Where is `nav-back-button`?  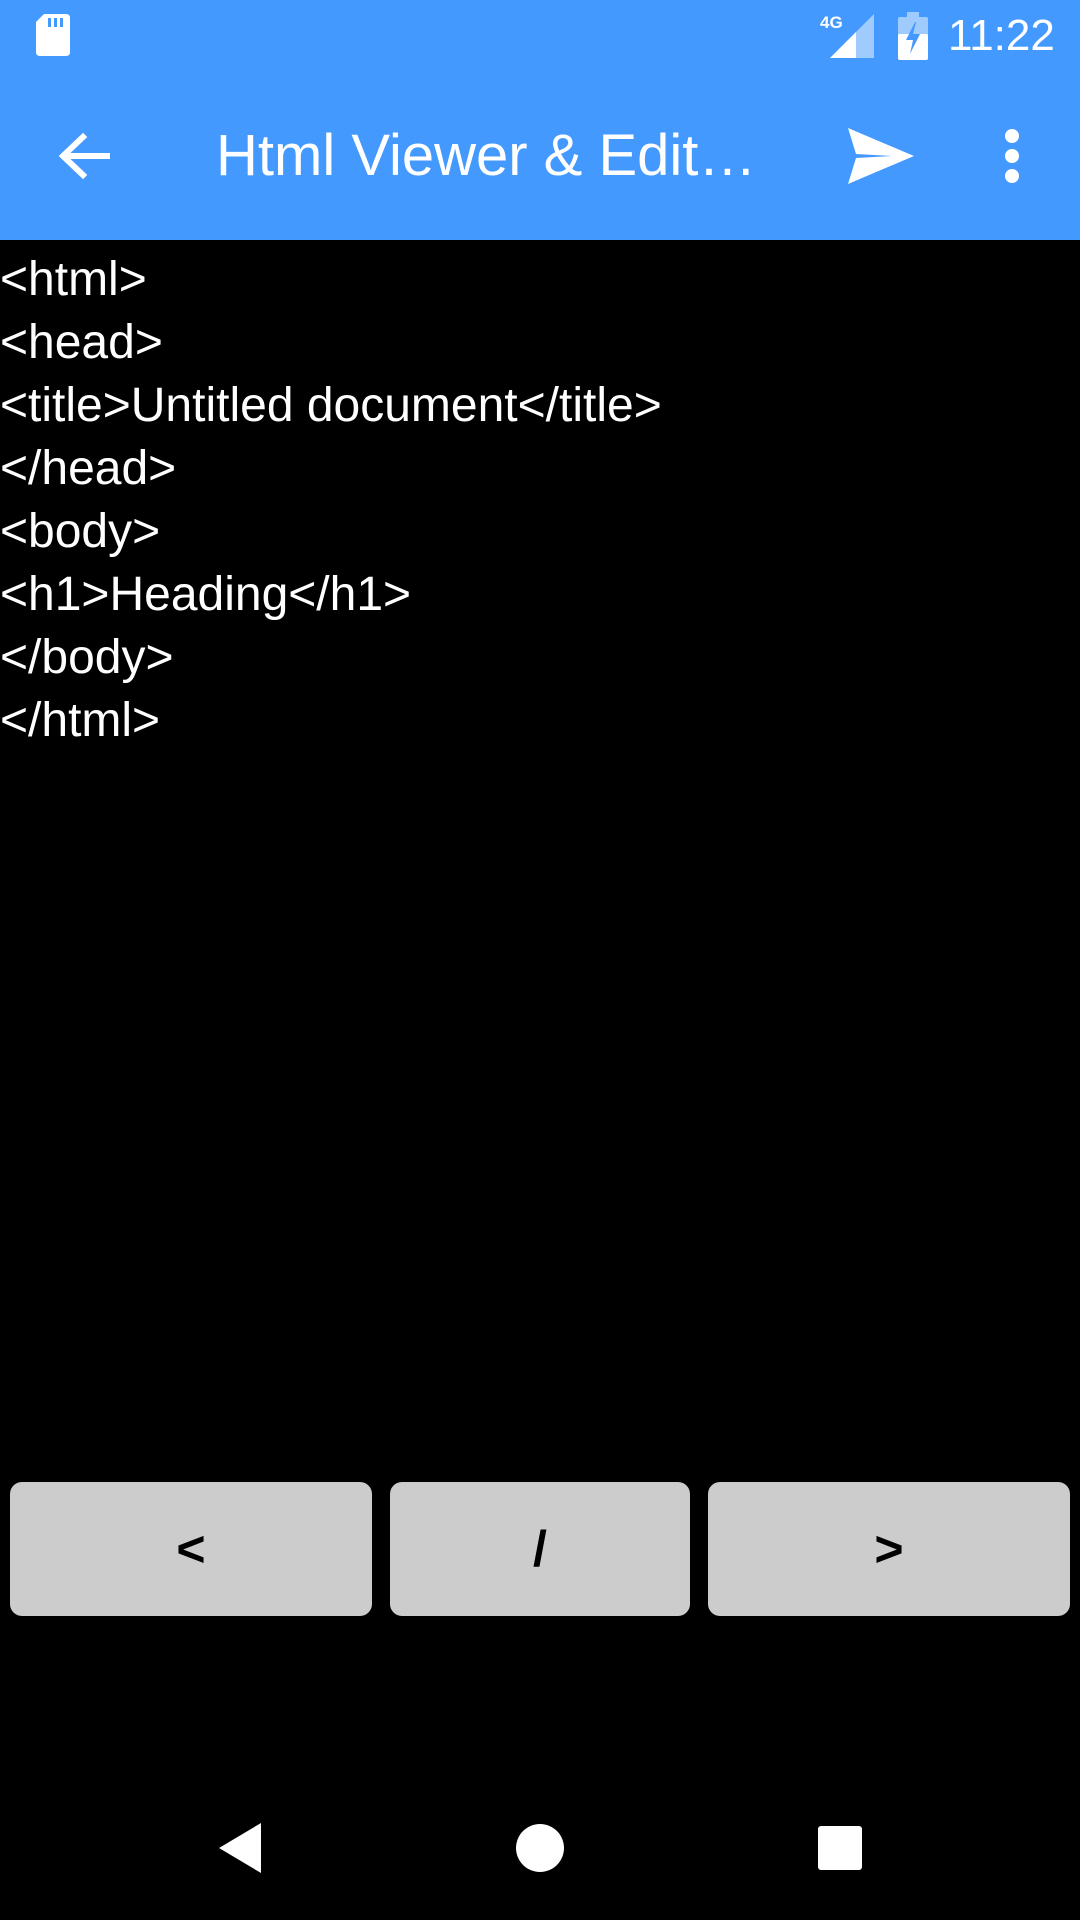
nav-back-button is located at coordinates (240, 1848).